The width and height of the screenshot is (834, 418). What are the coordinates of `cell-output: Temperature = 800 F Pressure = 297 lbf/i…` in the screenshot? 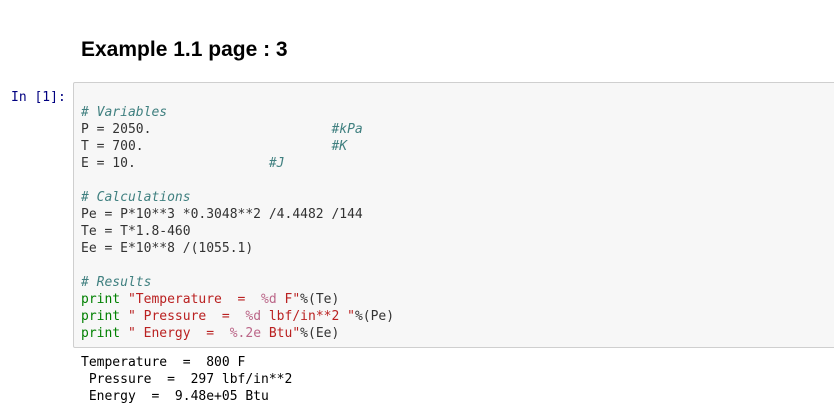 It's located at (186, 379).